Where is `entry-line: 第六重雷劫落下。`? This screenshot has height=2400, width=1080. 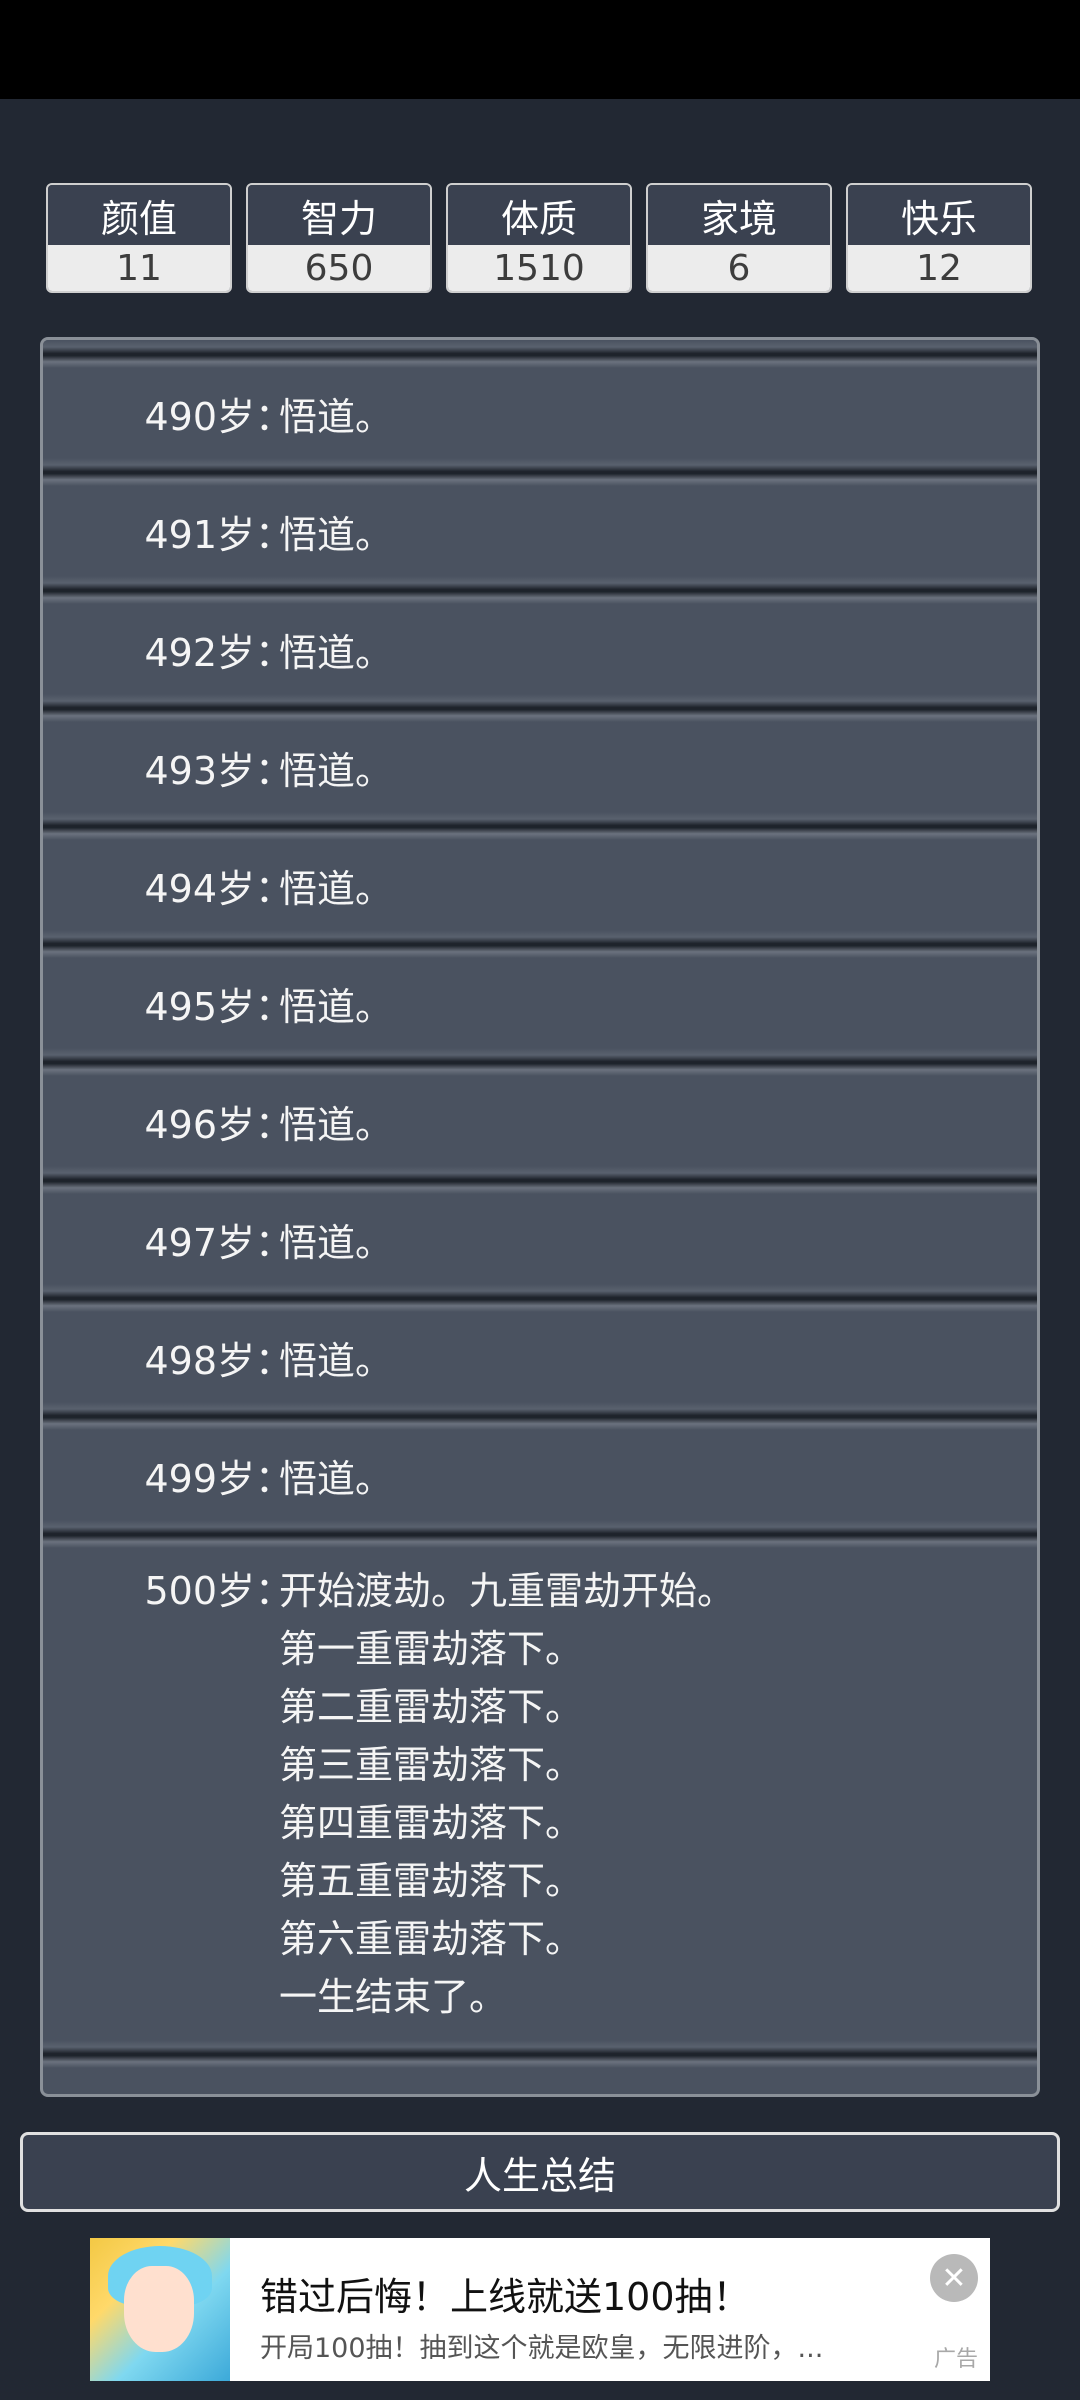 entry-line: 第六重雷劫落下。 is located at coordinates (431, 1939).